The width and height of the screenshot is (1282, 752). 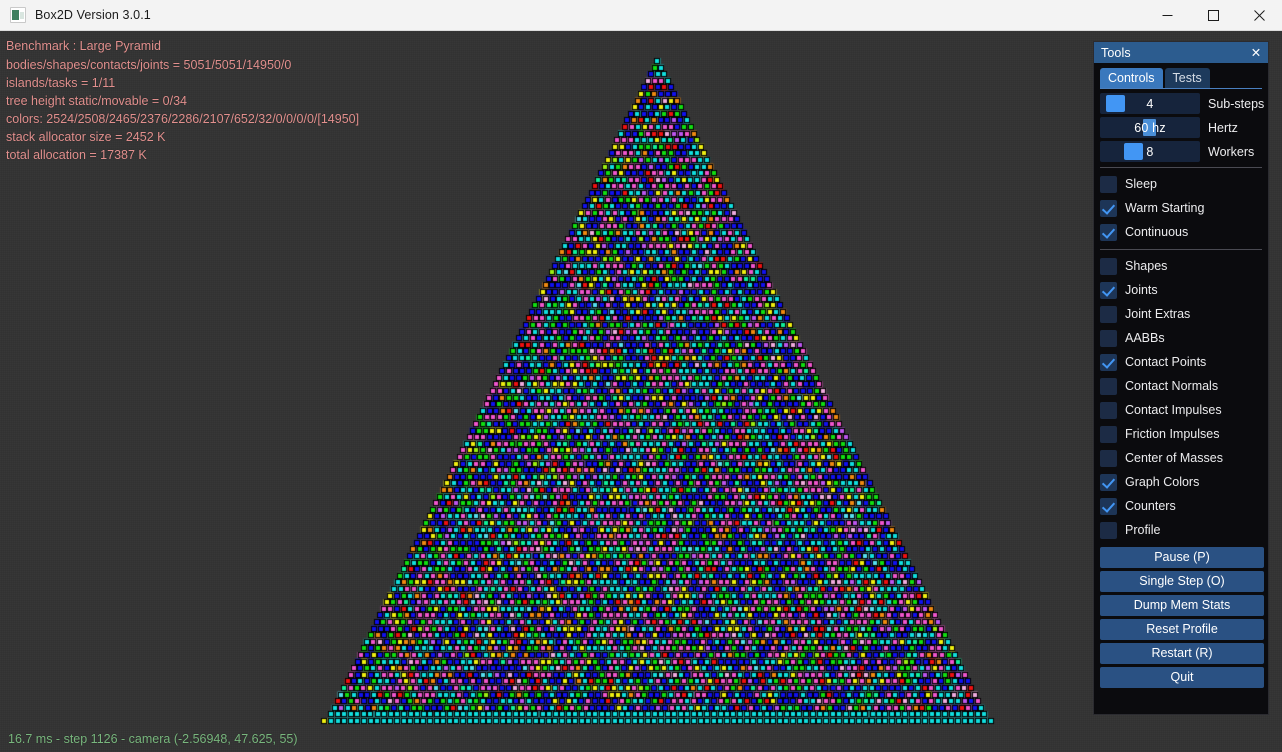 I want to click on window-title: Box2D Version 3.0.1, so click(x=93, y=15).